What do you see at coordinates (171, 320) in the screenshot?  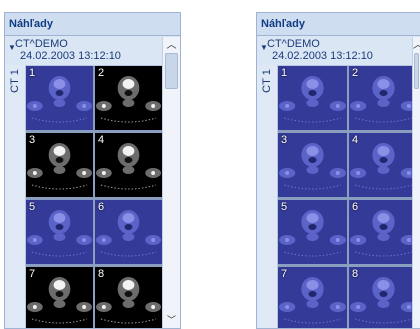 I see `chevron-down-icon: ﹀` at bounding box center [171, 320].